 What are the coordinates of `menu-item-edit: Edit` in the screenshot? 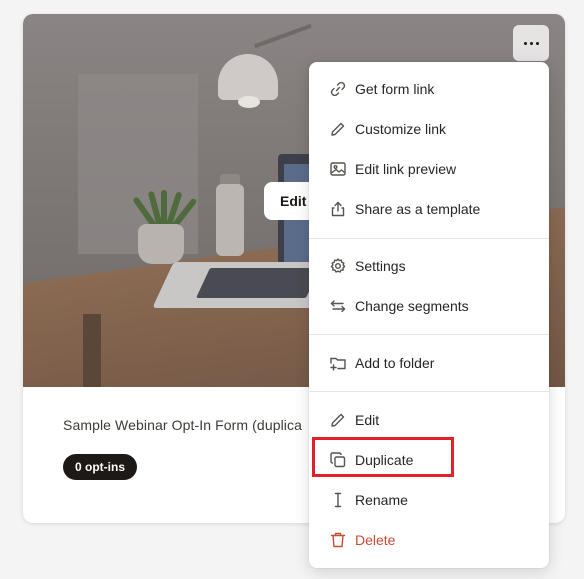 It's located at (429, 420).